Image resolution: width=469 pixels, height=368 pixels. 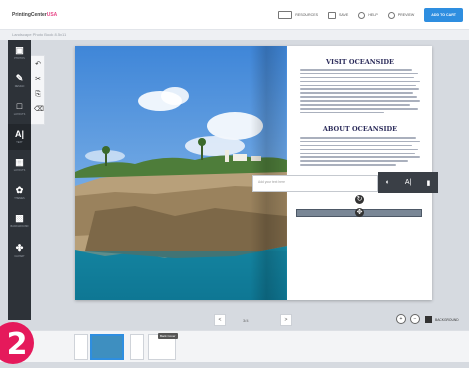 I want to click on eye-icon, so click(x=391, y=15).